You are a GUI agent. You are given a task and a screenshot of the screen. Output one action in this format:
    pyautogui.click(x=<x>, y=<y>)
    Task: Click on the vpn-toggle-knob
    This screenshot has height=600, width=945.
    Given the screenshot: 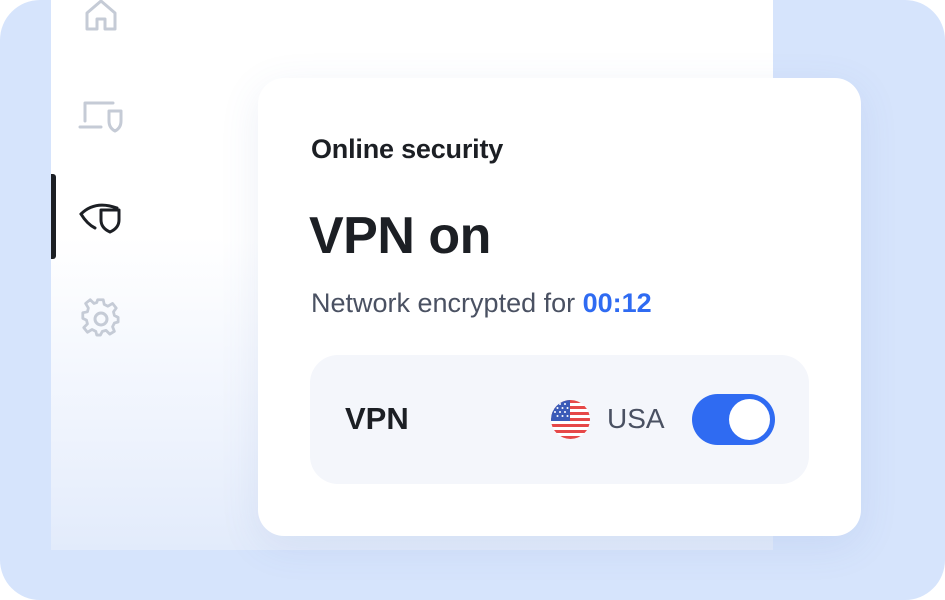 What is the action you would take?
    pyautogui.click(x=749, y=419)
    